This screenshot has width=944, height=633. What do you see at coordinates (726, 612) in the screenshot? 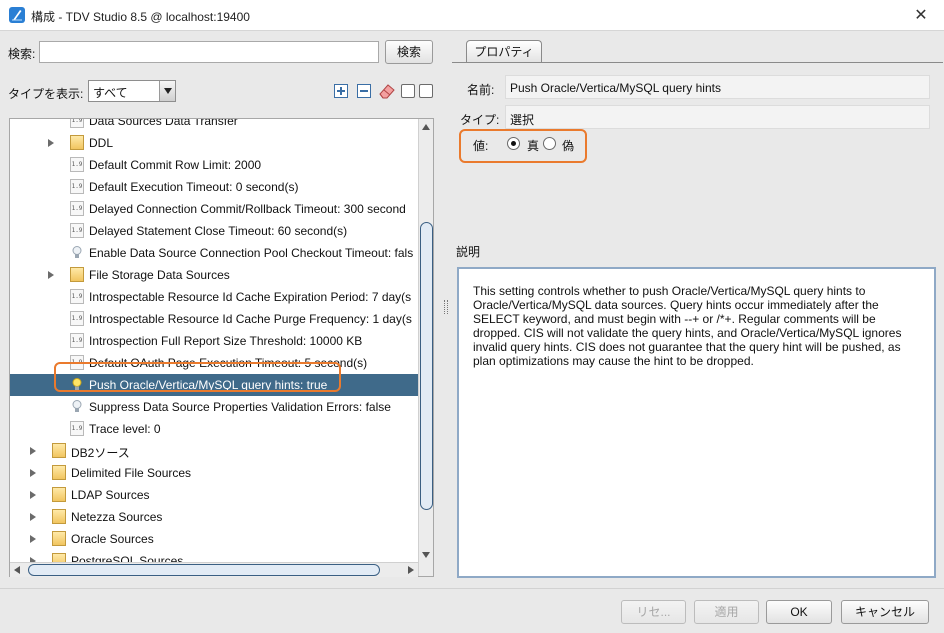
I see `apply-button: 適用` at bounding box center [726, 612].